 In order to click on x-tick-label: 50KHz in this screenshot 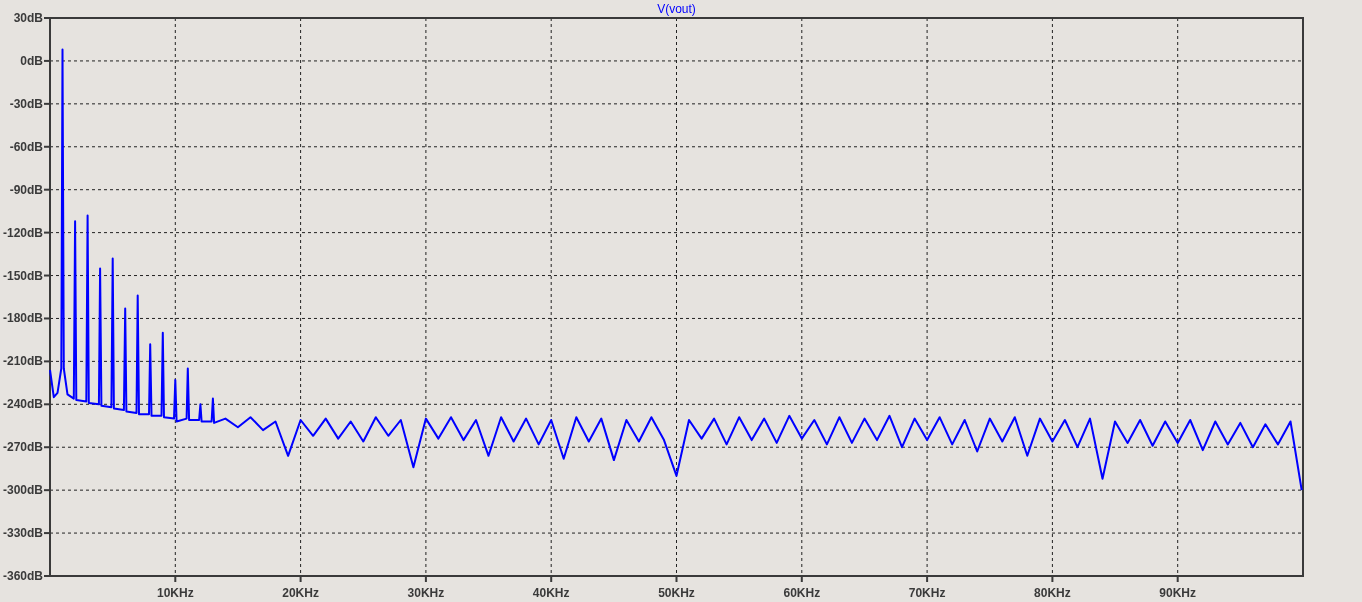, I will do `click(676, 593)`.